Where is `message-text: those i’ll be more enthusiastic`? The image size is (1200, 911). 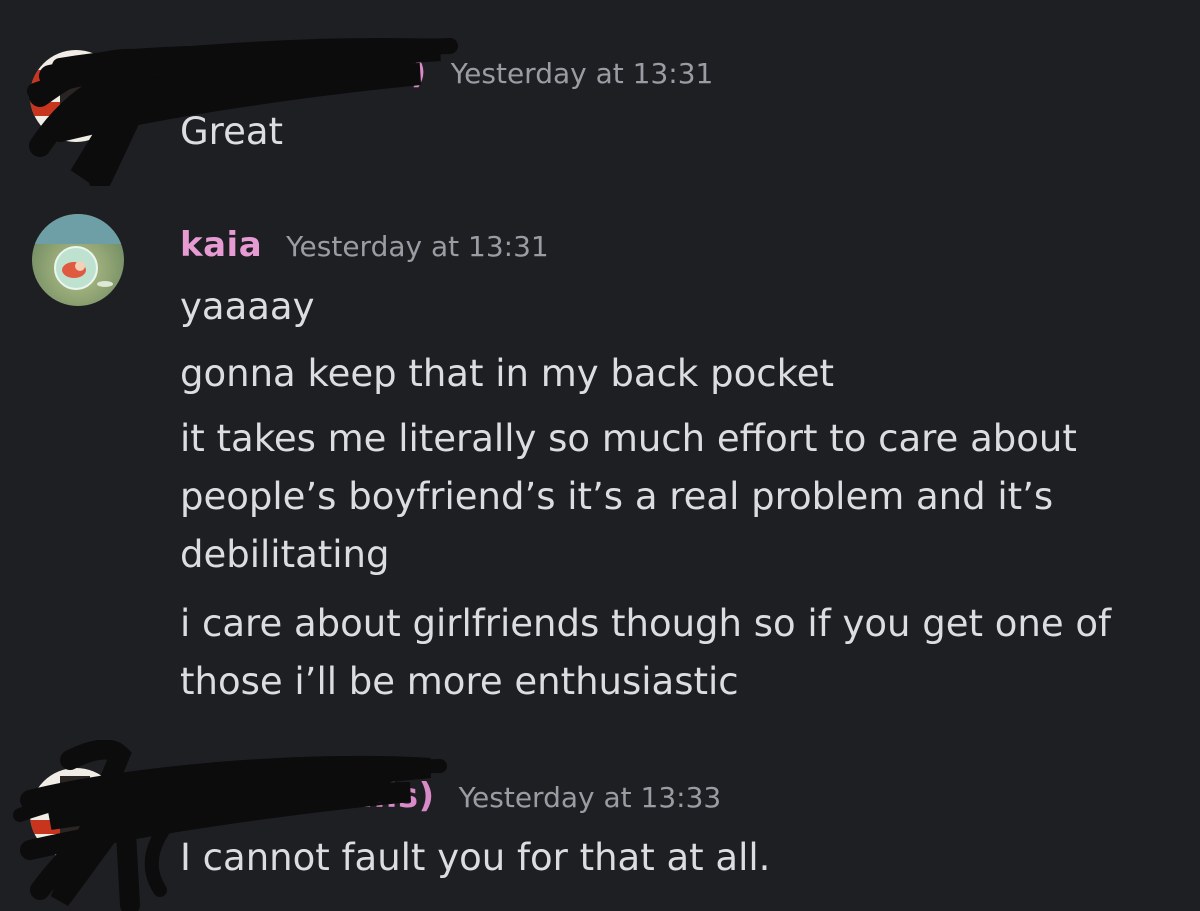 message-text: those i’ll be more enthusiastic is located at coordinates (459, 681).